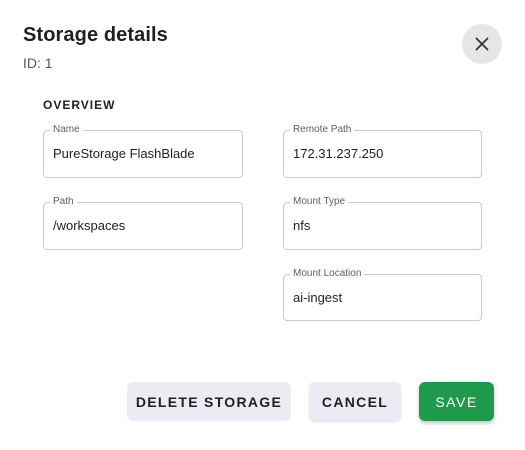  What do you see at coordinates (318, 297) in the screenshot?
I see `mount-location-field-value: ai-ingest` at bounding box center [318, 297].